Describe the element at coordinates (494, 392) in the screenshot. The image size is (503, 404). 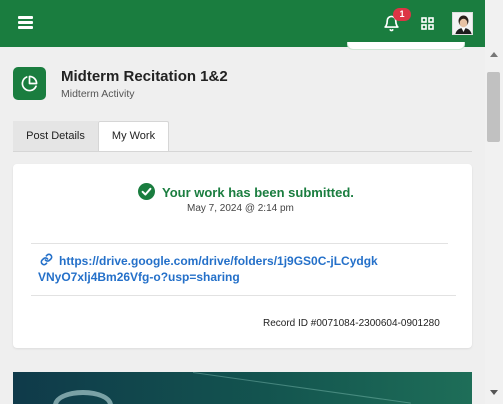
I see `scroll-down-arrow-icon` at that location.